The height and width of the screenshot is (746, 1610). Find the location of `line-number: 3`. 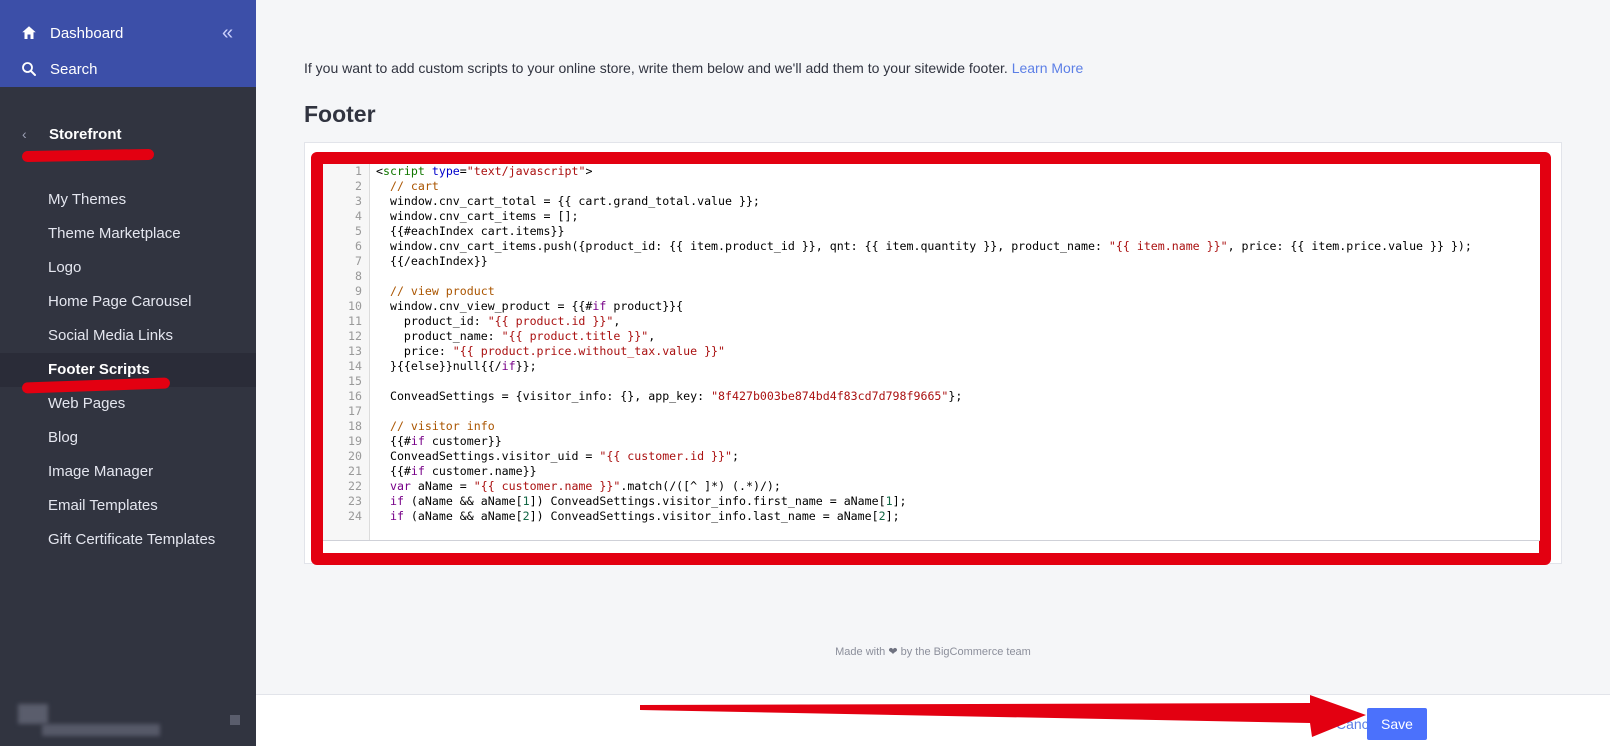

line-number: 3 is located at coordinates (358, 201).